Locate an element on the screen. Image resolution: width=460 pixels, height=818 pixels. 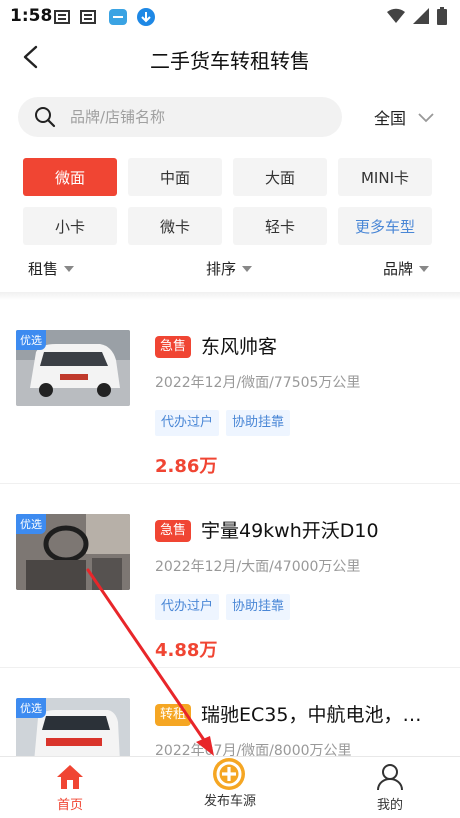
nav-publish: 发布车源 is located at coordinates (230, 787).